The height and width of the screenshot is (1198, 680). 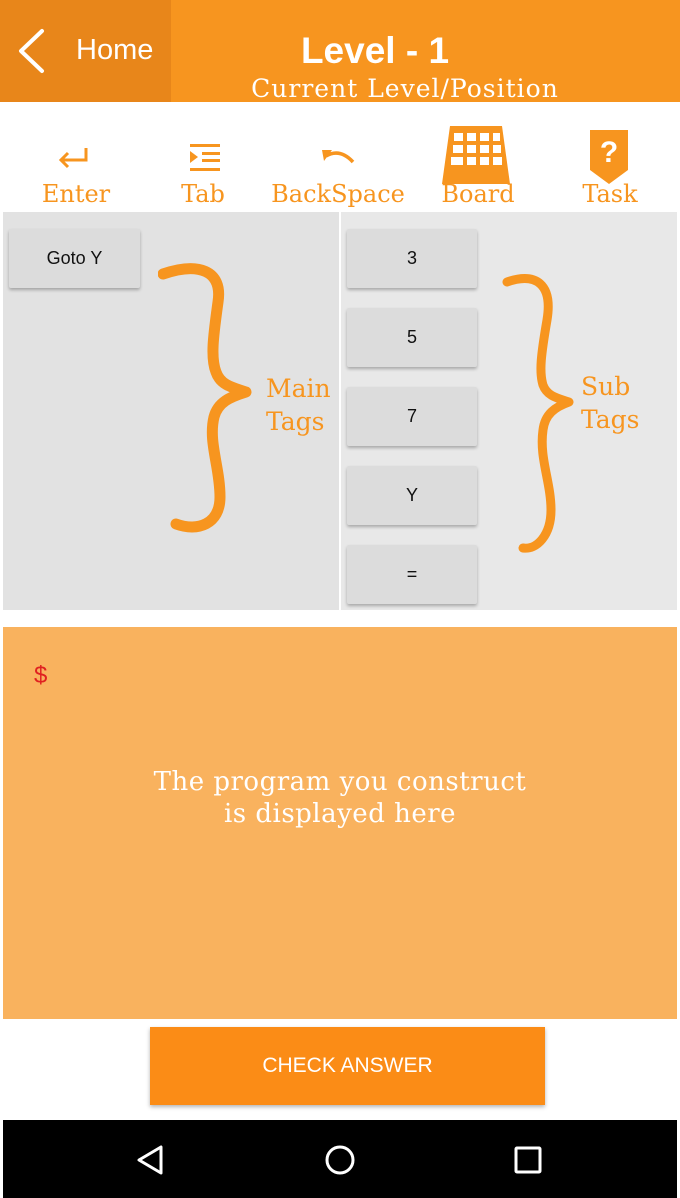 I want to click on sub-tag-3-button: 3, so click(x=412, y=258).